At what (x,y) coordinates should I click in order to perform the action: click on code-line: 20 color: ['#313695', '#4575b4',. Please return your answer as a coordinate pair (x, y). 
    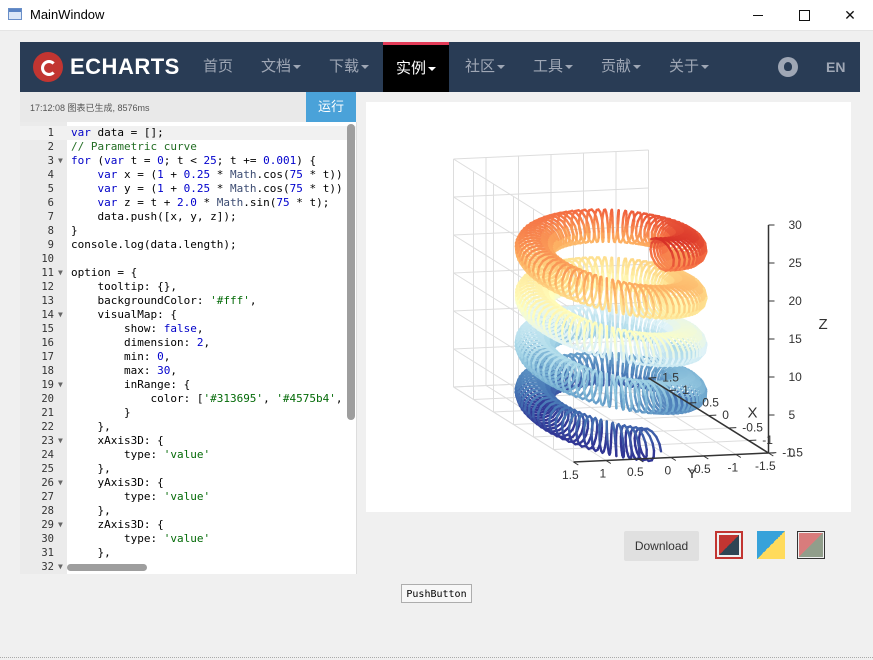
    Looking at the image, I should click on (188, 399).